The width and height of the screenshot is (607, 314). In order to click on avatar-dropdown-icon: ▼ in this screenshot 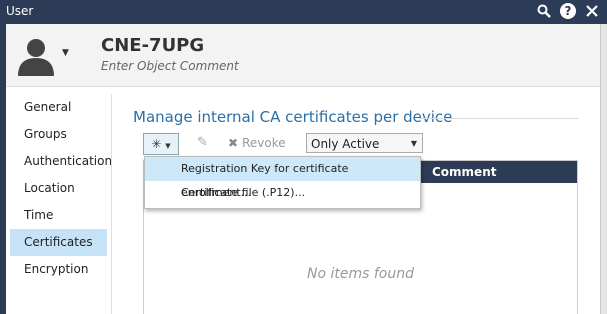, I will do `click(65, 53)`.